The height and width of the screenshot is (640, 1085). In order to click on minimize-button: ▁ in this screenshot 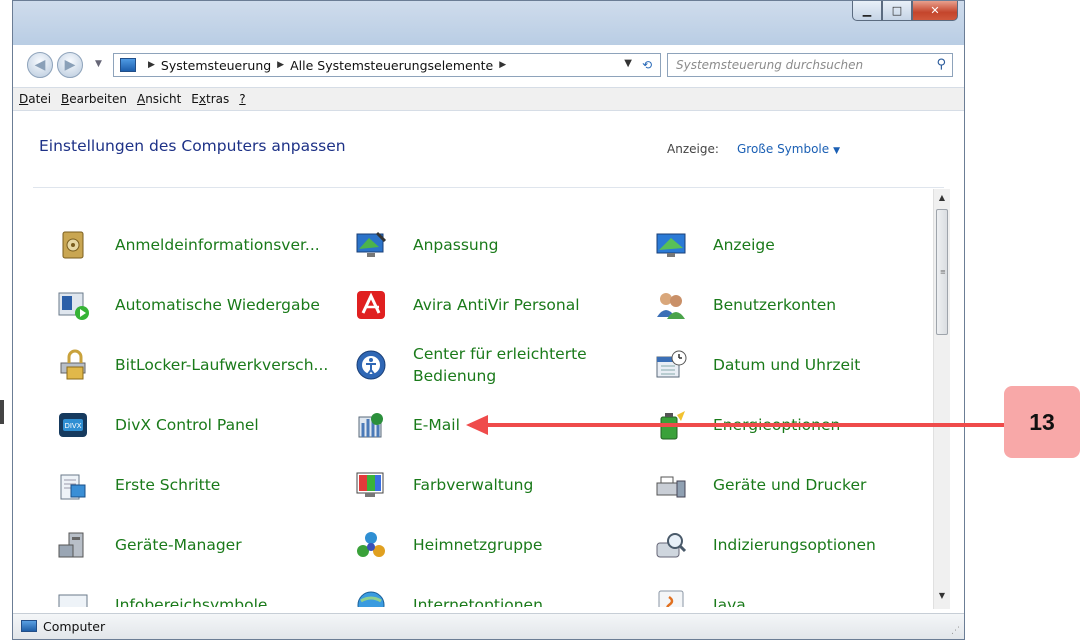, I will do `click(867, 11)`.